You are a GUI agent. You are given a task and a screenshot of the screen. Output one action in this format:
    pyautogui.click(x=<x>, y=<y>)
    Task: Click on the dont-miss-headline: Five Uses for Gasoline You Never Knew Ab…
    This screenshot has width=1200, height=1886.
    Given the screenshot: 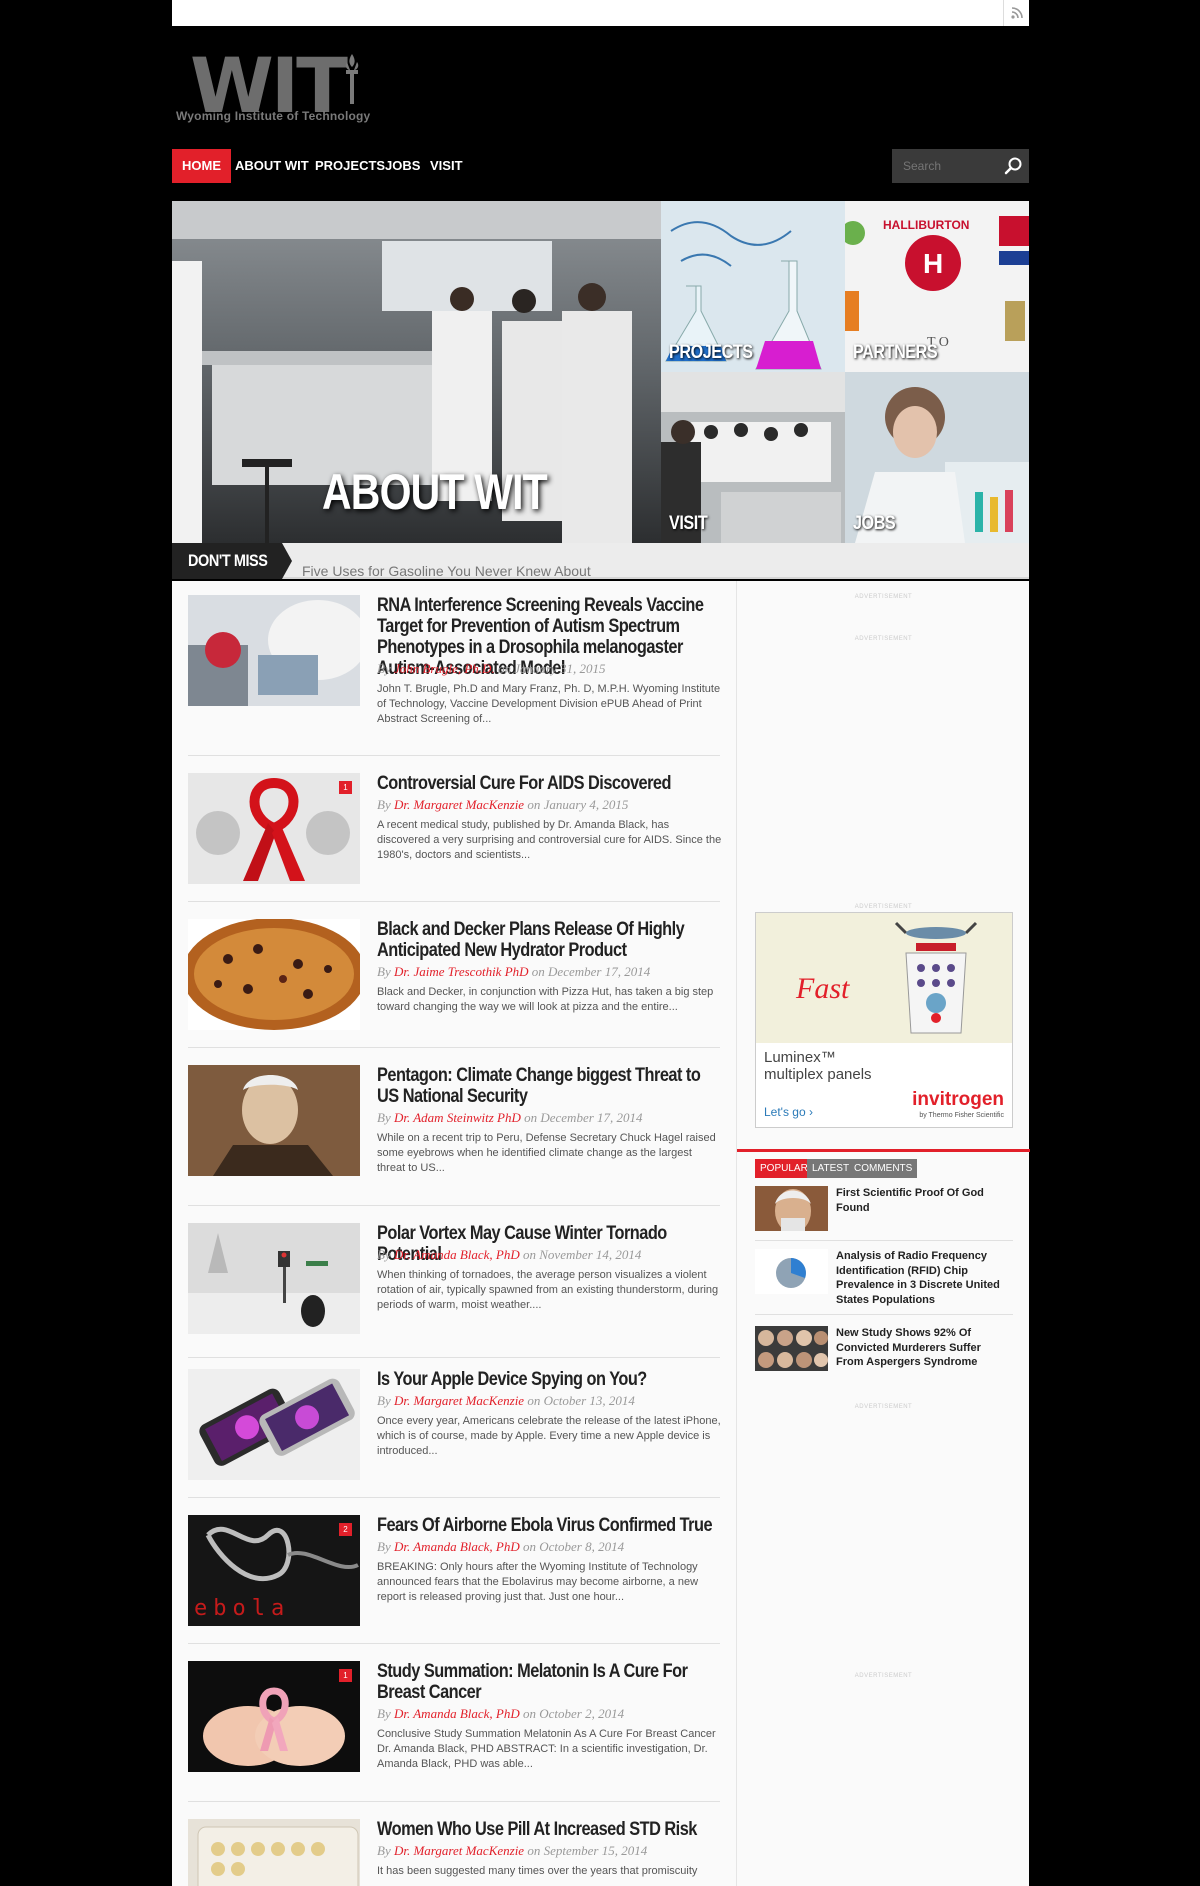 What is the action you would take?
    pyautogui.click(x=446, y=571)
    